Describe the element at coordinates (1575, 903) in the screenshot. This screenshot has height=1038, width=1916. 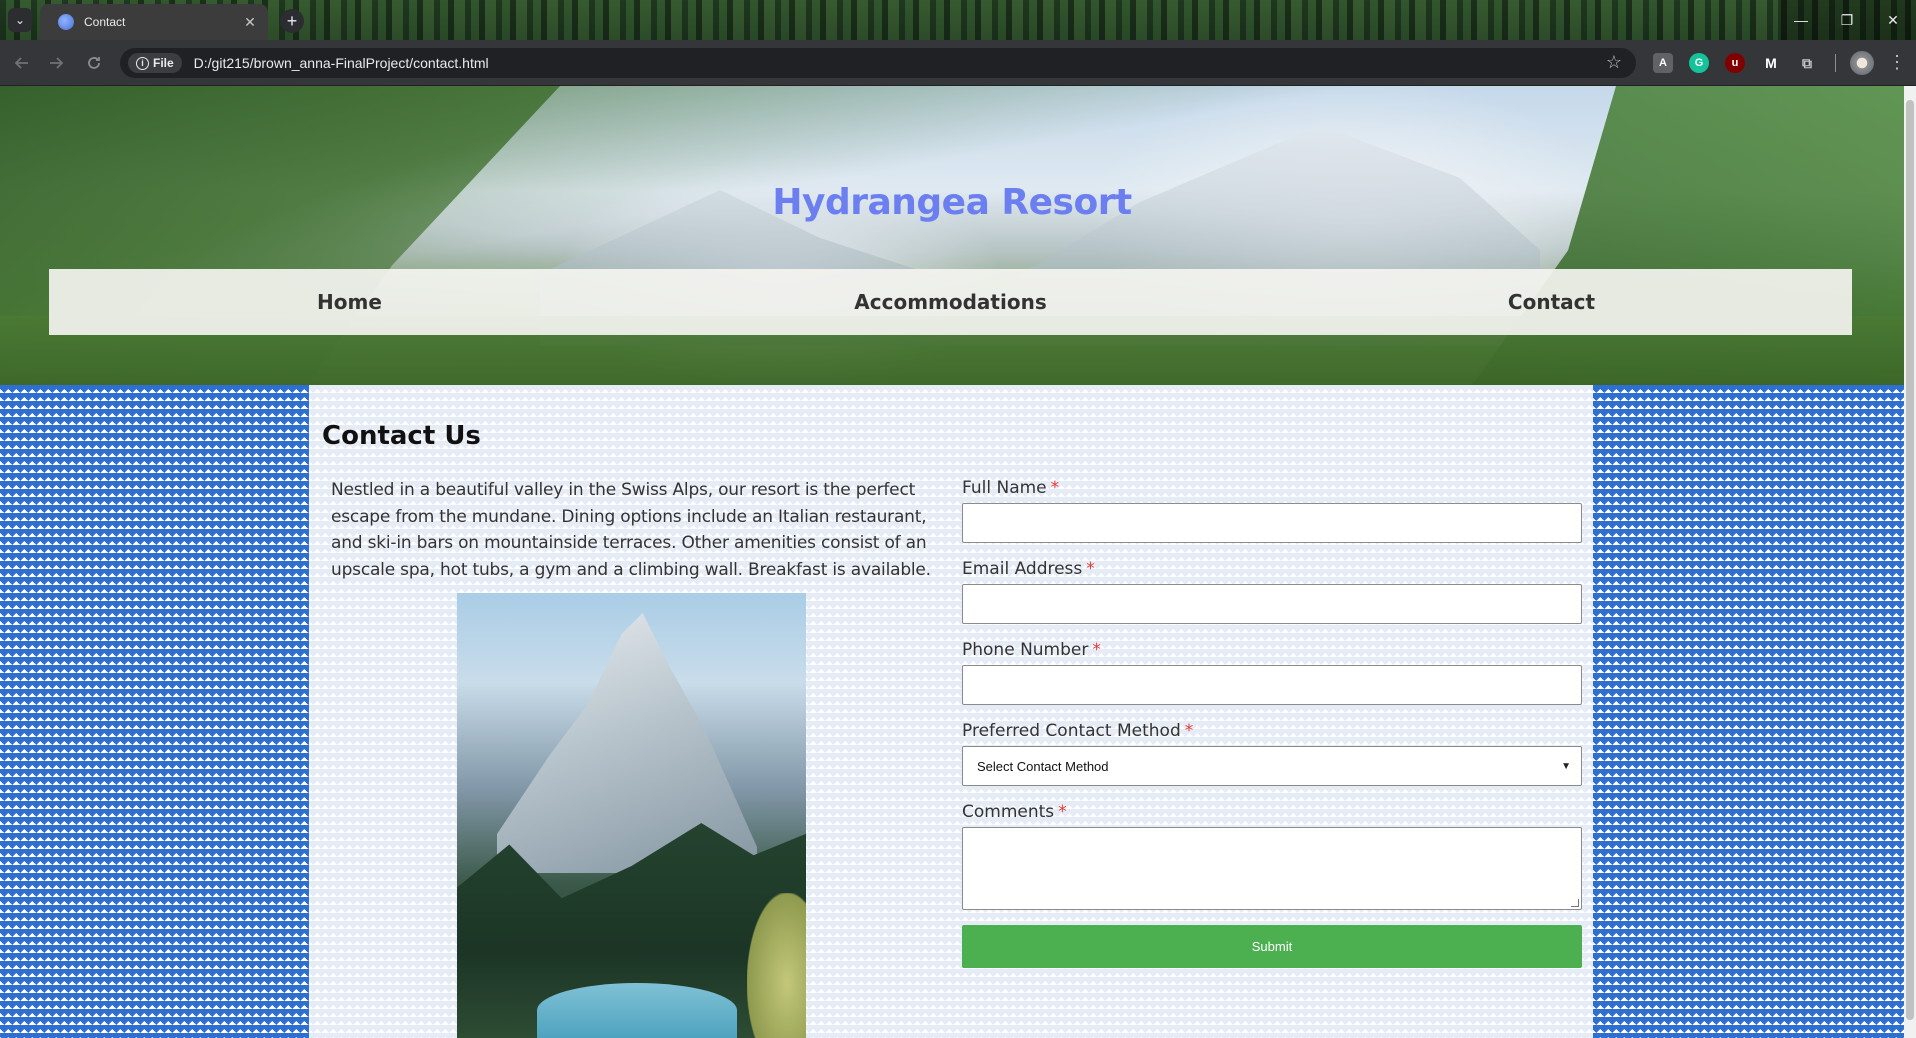
I see `resize-grip-icon` at that location.